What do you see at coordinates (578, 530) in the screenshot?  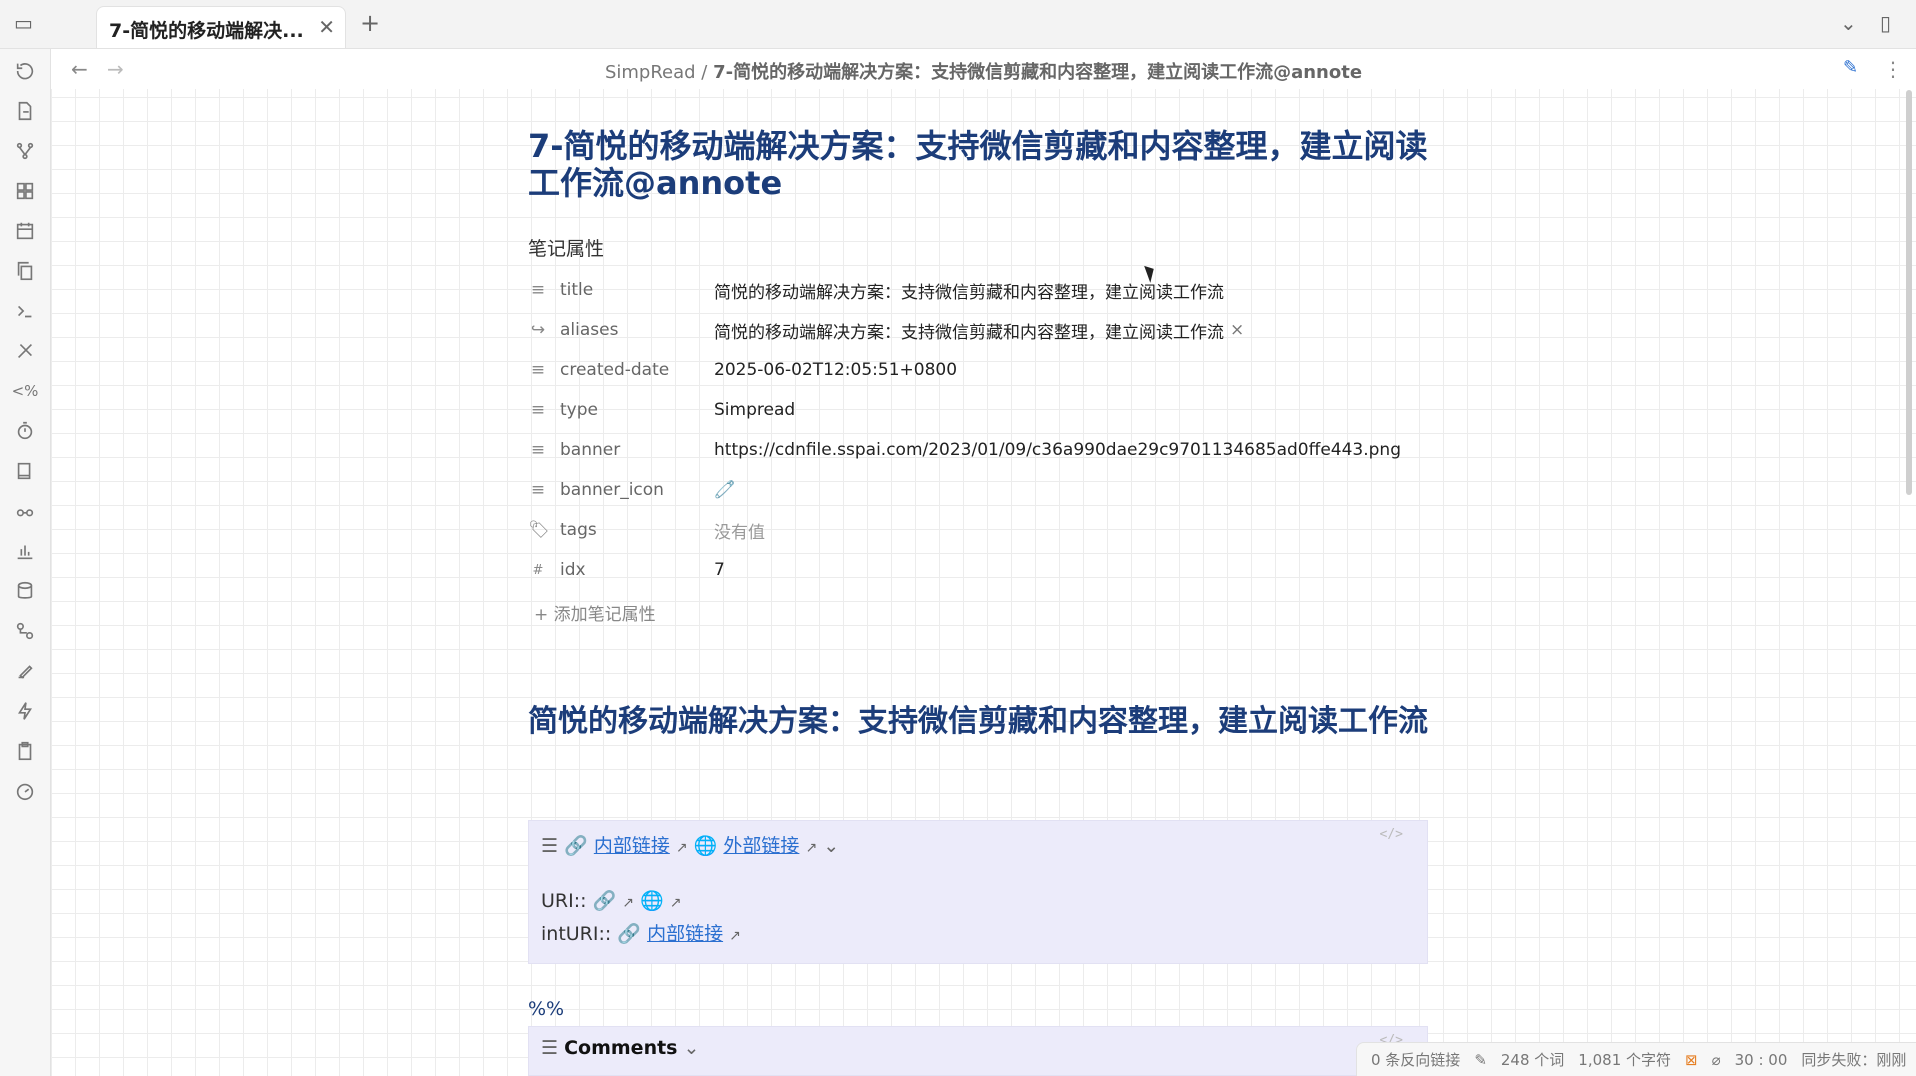 I see `property-key: tags` at bounding box center [578, 530].